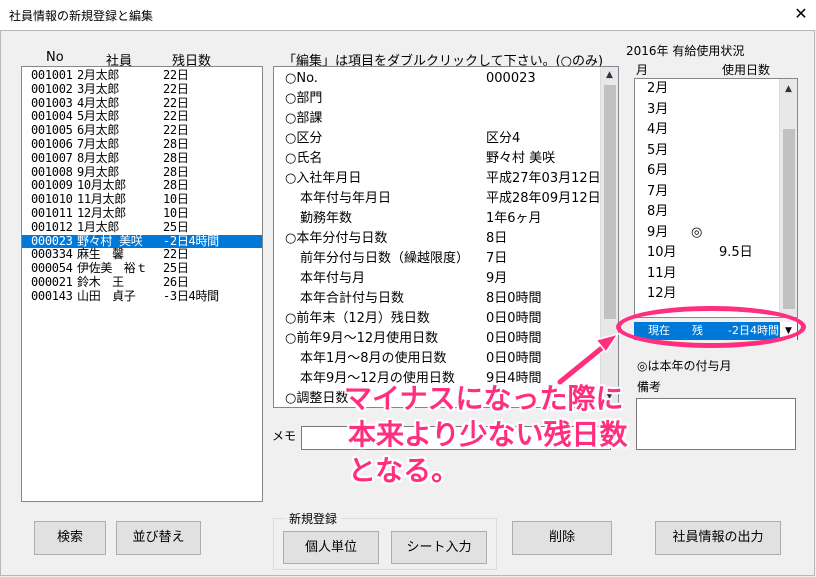  Describe the element at coordinates (404, 470) in the screenshot. I see `annotation-line-3: となる。` at that location.